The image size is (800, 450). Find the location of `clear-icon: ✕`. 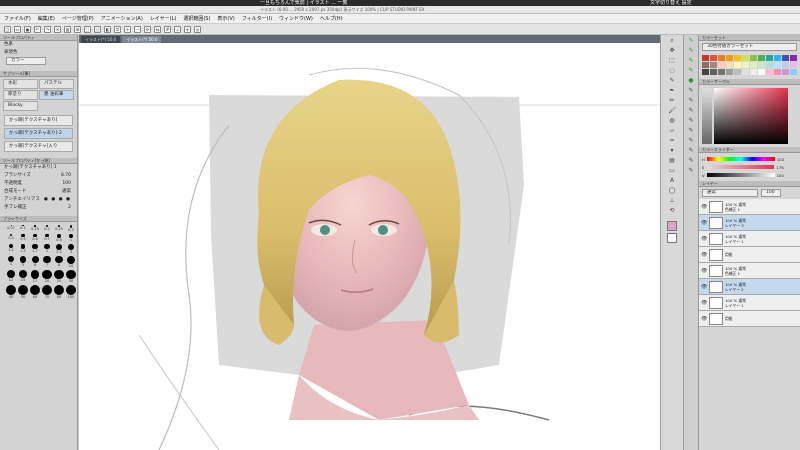

clear-icon: ✕ is located at coordinates (57, 29).